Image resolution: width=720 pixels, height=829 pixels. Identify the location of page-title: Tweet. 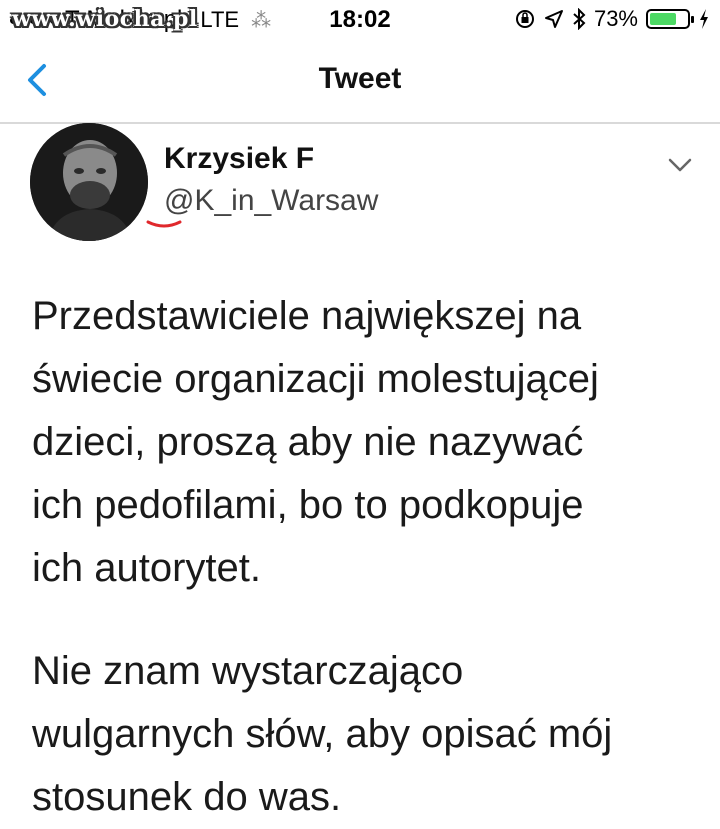
(360, 78).